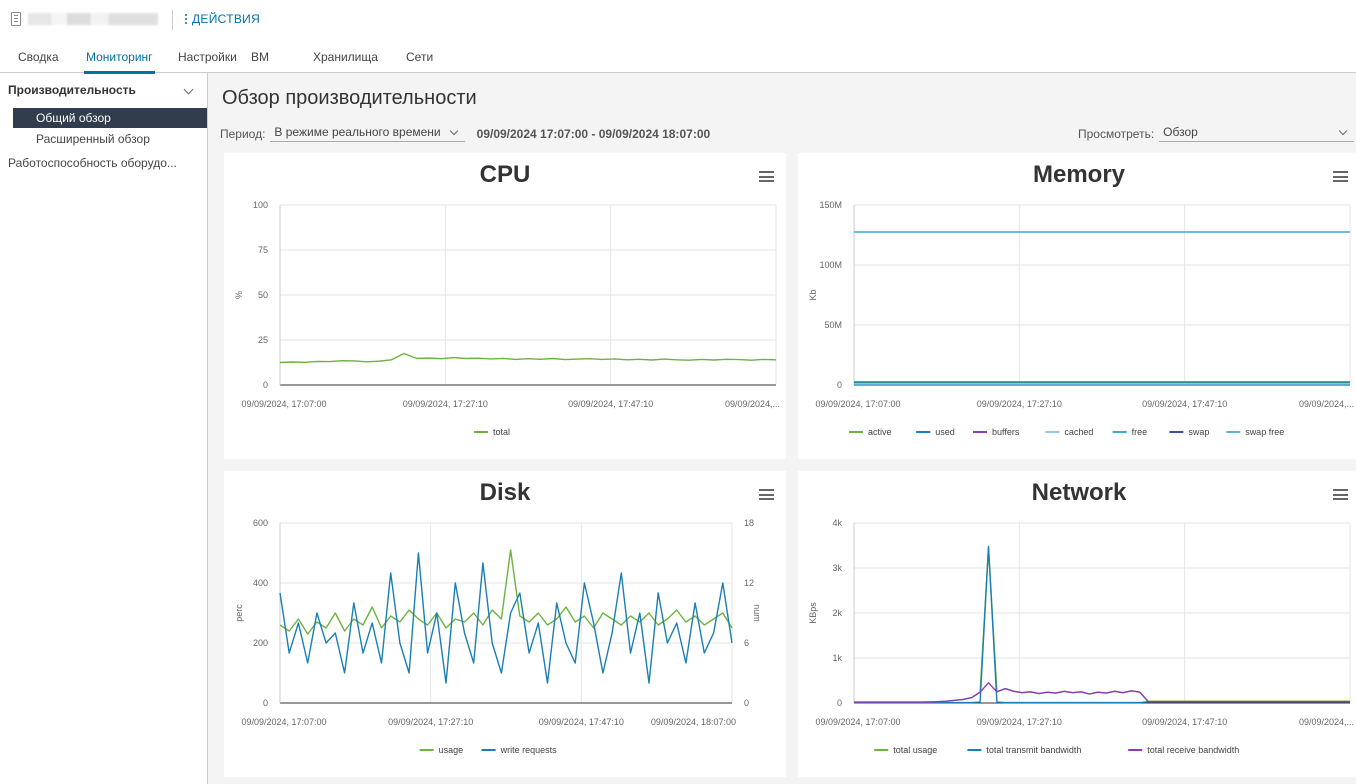  Describe the element at coordinates (16, 19) in the screenshot. I see `host-icon` at that location.